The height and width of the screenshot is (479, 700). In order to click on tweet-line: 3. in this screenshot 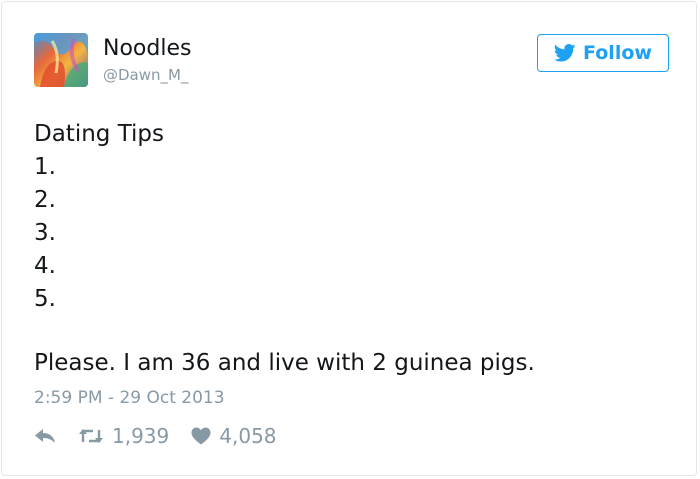, I will do `click(45, 233)`.